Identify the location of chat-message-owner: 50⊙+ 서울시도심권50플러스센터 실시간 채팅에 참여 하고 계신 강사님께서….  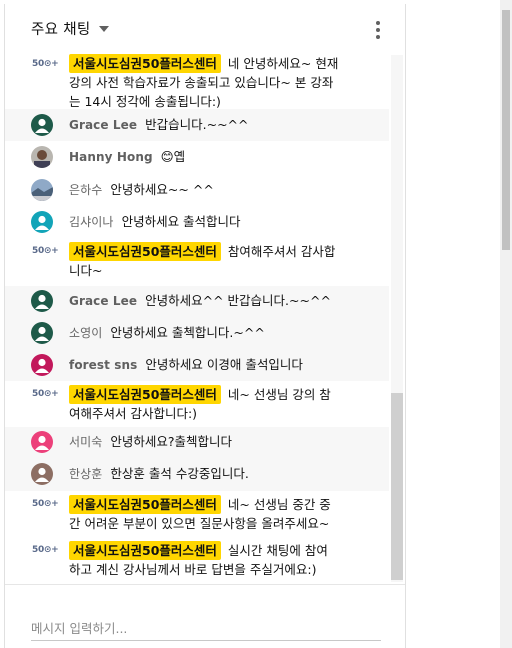
(197, 560).